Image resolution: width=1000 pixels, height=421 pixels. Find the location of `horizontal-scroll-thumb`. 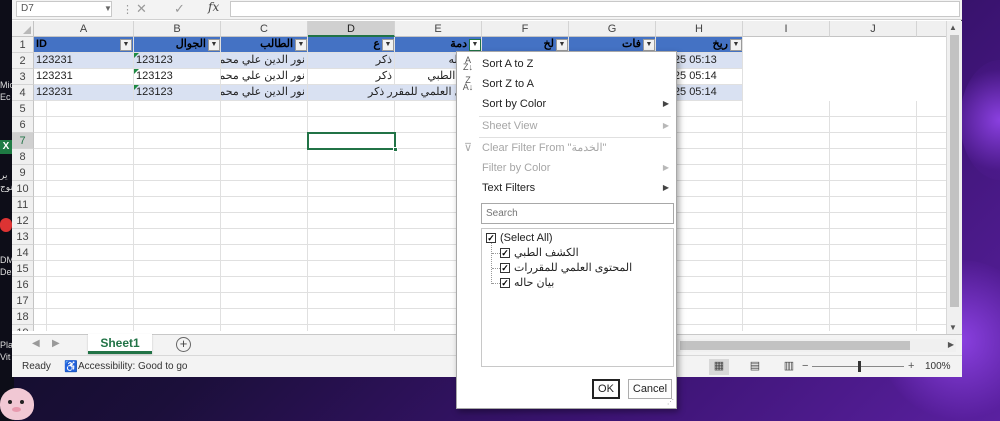

horizontal-scroll-thumb is located at coordinates (795, 345).